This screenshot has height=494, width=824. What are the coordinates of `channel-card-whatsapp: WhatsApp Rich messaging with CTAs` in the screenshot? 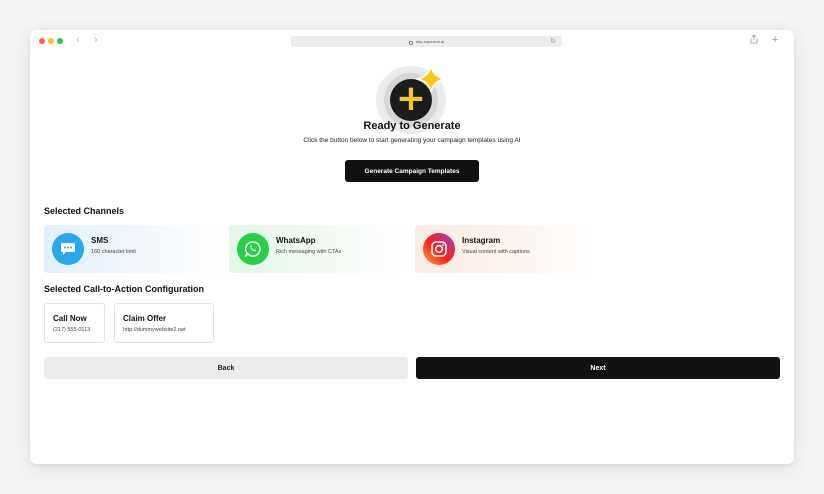 It's located at (318, 249).